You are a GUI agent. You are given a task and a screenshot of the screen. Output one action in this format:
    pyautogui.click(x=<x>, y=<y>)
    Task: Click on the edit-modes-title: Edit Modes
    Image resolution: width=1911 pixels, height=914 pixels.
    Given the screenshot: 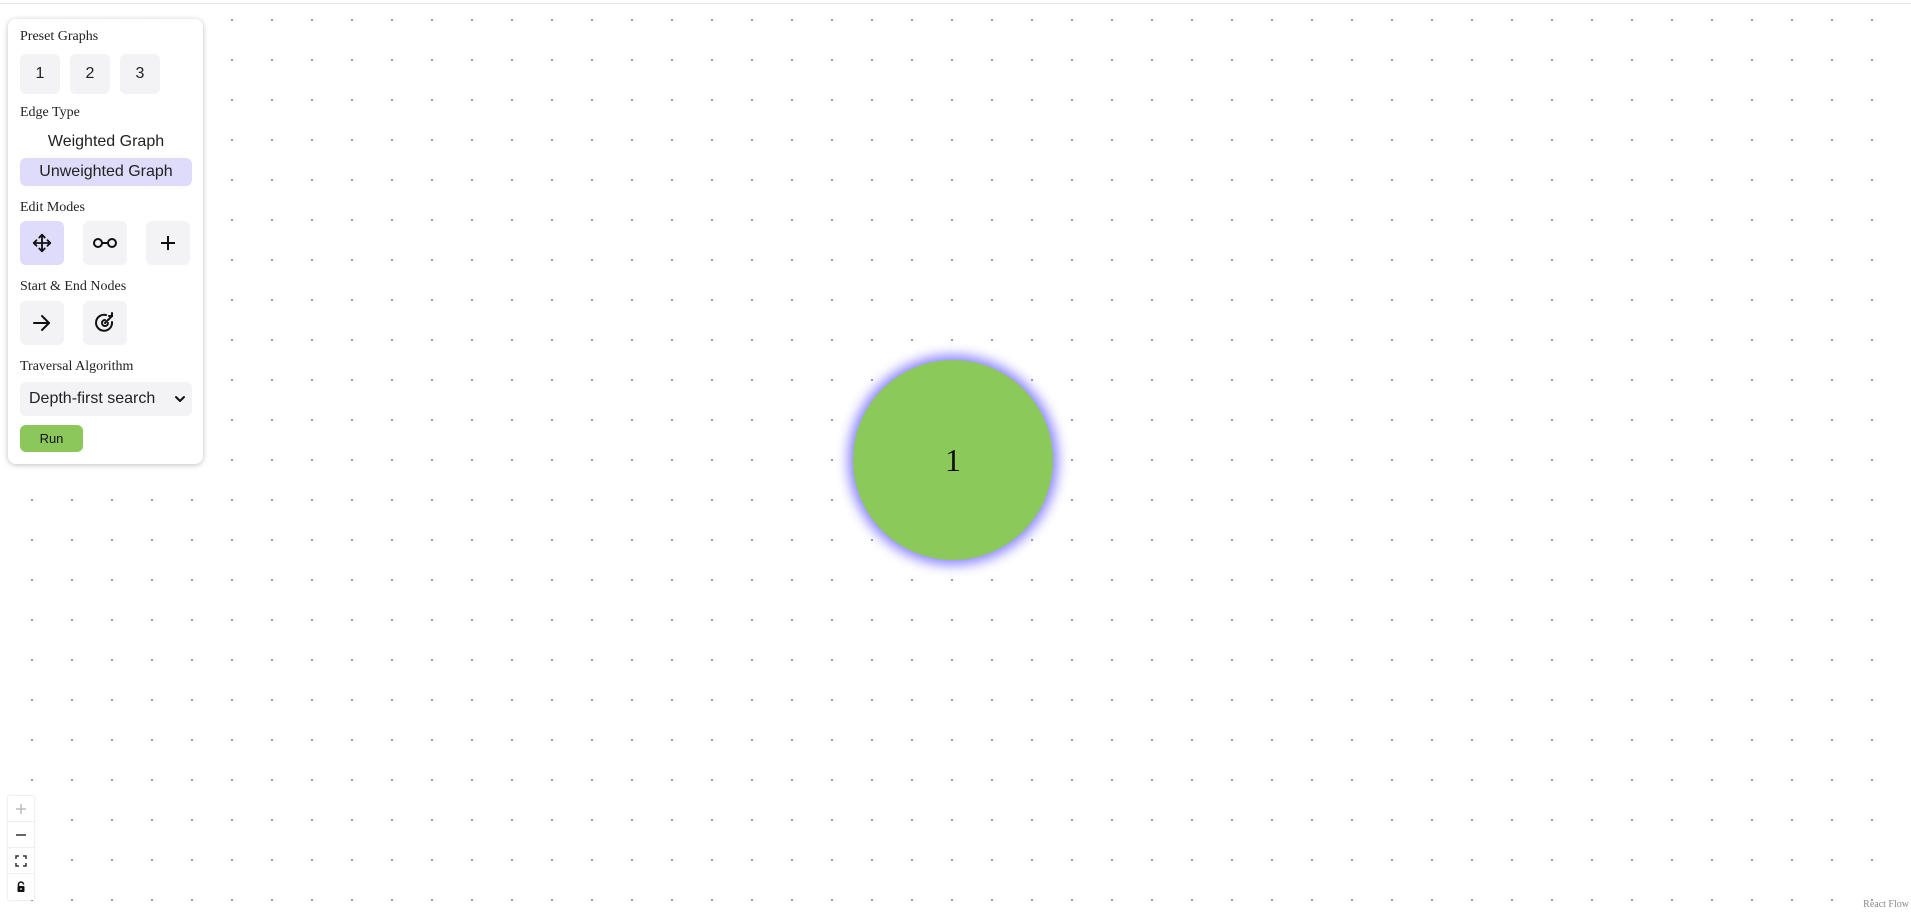 What is the action you would take?
    pyautogui.click(x=52, y=207)
    